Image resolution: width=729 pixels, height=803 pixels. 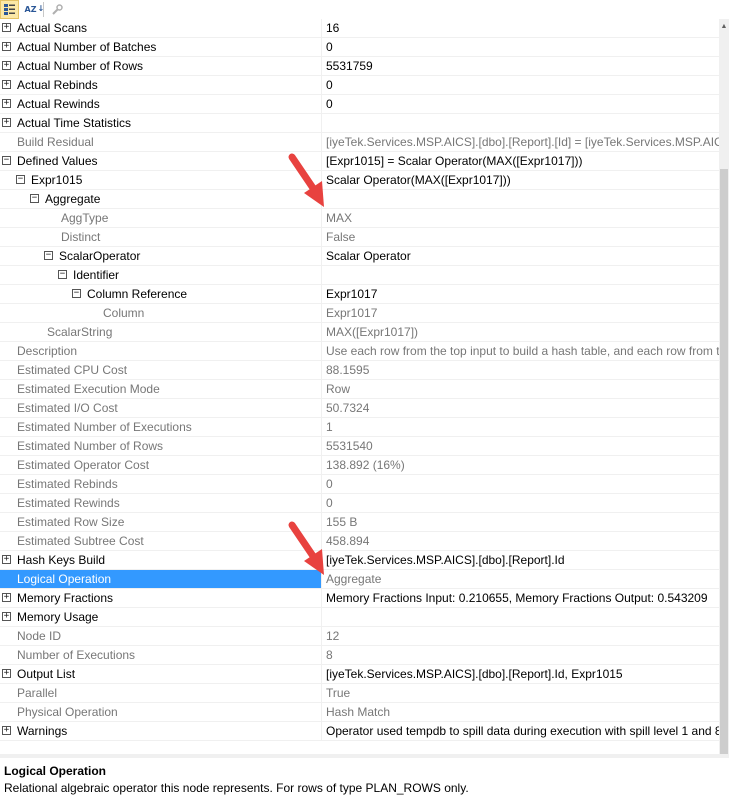 I want to click on property-row: − Identifier, so click(x=359, y=275).